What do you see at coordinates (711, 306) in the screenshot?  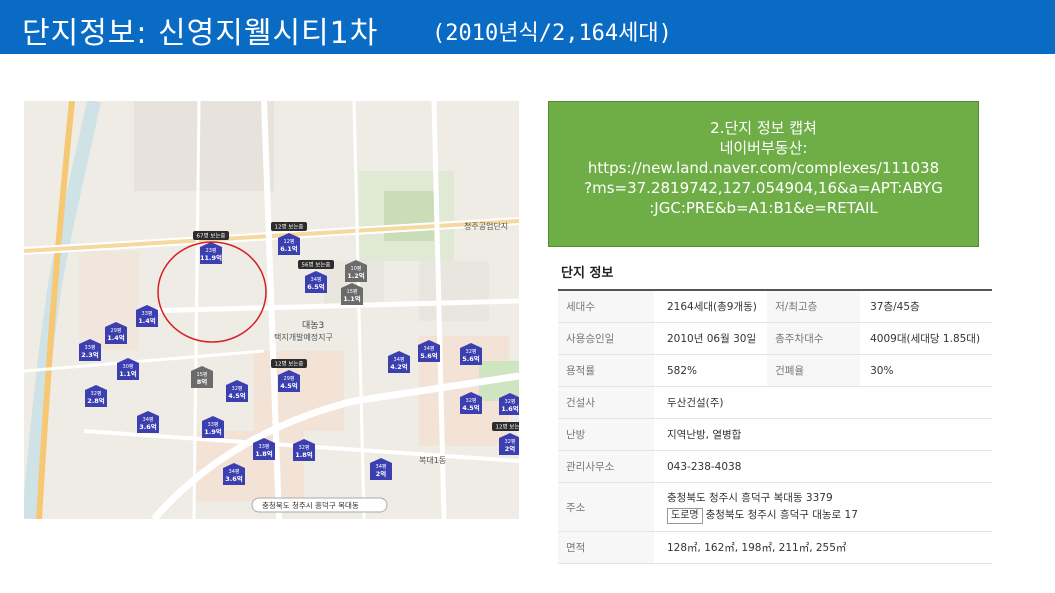 I see `value-households: 2164세대(총9개동)` at bounding box center [711, 306].